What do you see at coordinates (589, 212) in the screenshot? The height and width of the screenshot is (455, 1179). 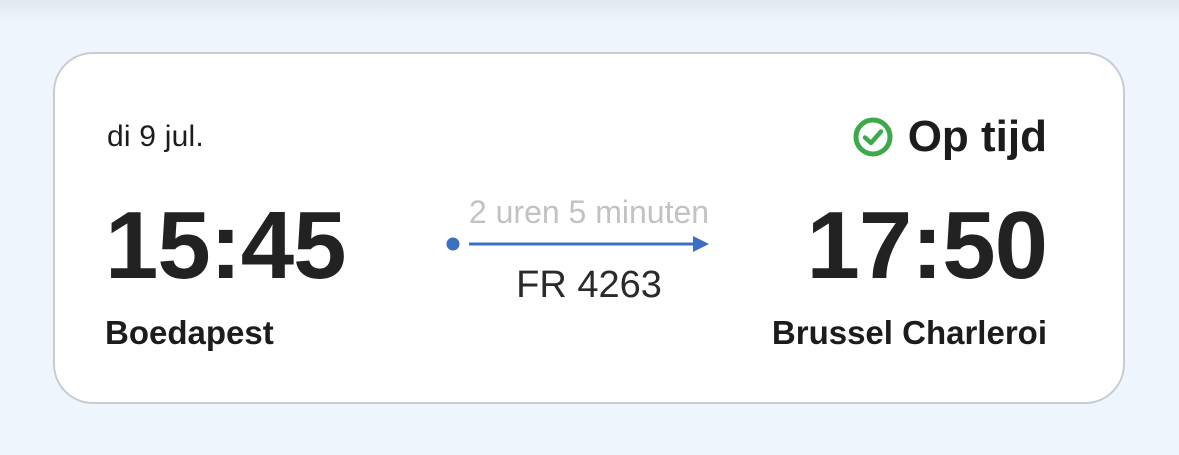 I see `flight-duration: 2 uren 5 minuten` at bounding box center [589, 212].